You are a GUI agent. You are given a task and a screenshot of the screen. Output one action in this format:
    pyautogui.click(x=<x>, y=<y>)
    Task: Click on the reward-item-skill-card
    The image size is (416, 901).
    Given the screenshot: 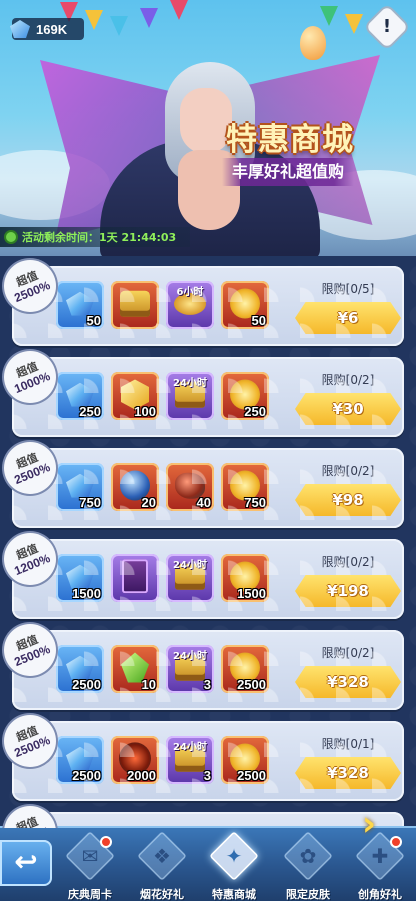 What is the action you would take?
    pyautogui.click(x=135, y=578)
    